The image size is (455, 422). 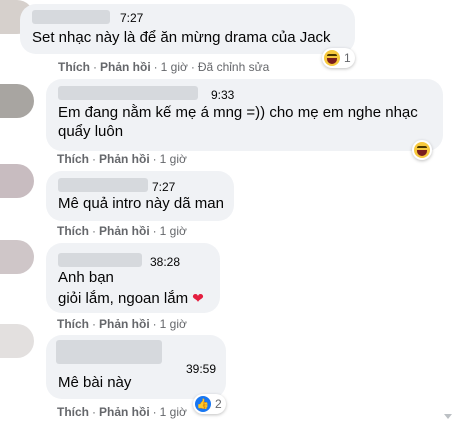 What do you see at coordinates (223, 95) in the screenshot?
I see `comment-timestamp: 9:33` at bounding box center [223, 95].